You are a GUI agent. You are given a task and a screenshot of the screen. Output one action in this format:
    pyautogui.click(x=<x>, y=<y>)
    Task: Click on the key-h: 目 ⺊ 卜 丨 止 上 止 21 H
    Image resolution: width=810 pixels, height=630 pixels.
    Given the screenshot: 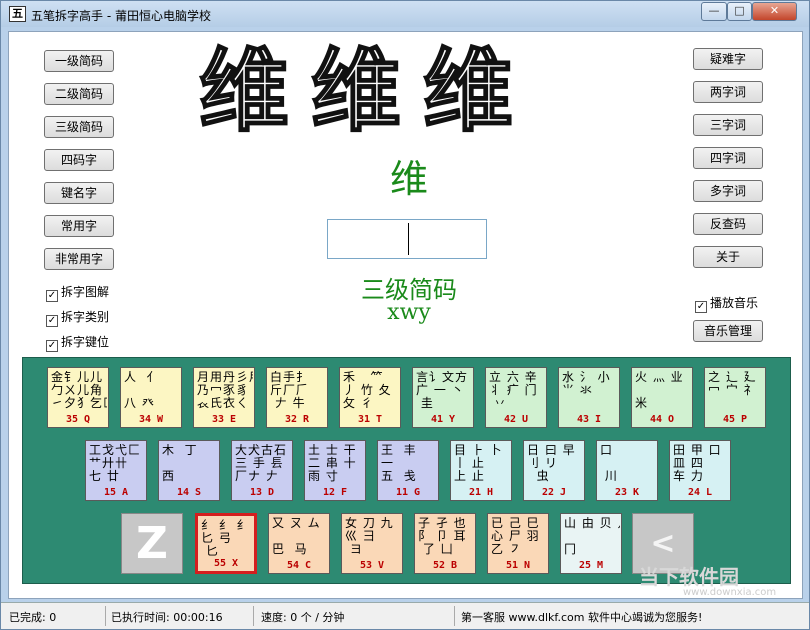 What is the action you would take?
    pyautogui.click(x=481, y=470)
    